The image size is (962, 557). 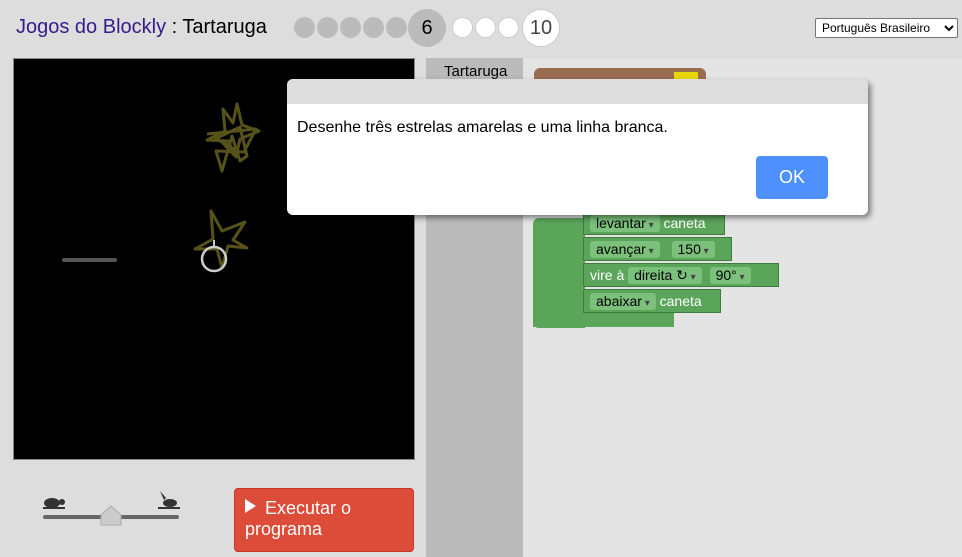 I want to click on speed-slider, so click(x=111, y=508).